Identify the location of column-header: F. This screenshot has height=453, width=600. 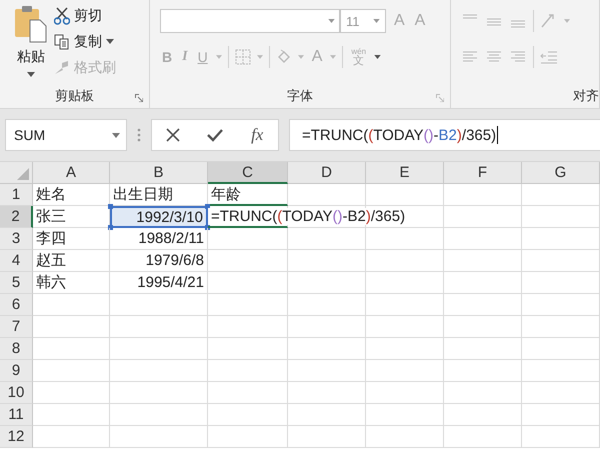
(483, 173).